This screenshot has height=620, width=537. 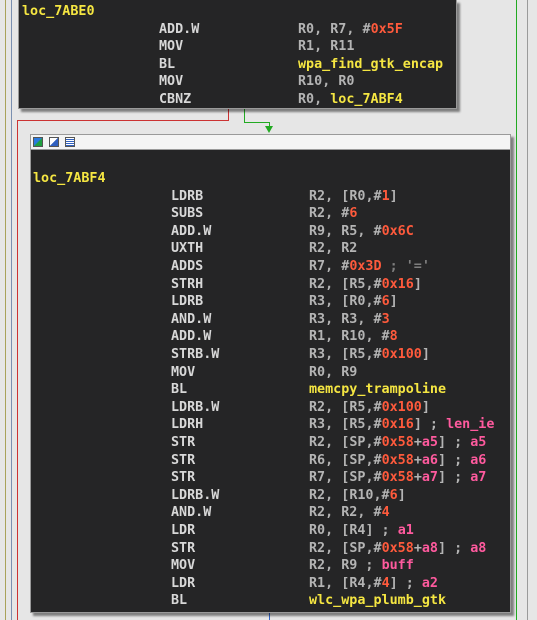 I want to click on instruction-operands: R3, [R0,#6], so click(x=353, y=302).